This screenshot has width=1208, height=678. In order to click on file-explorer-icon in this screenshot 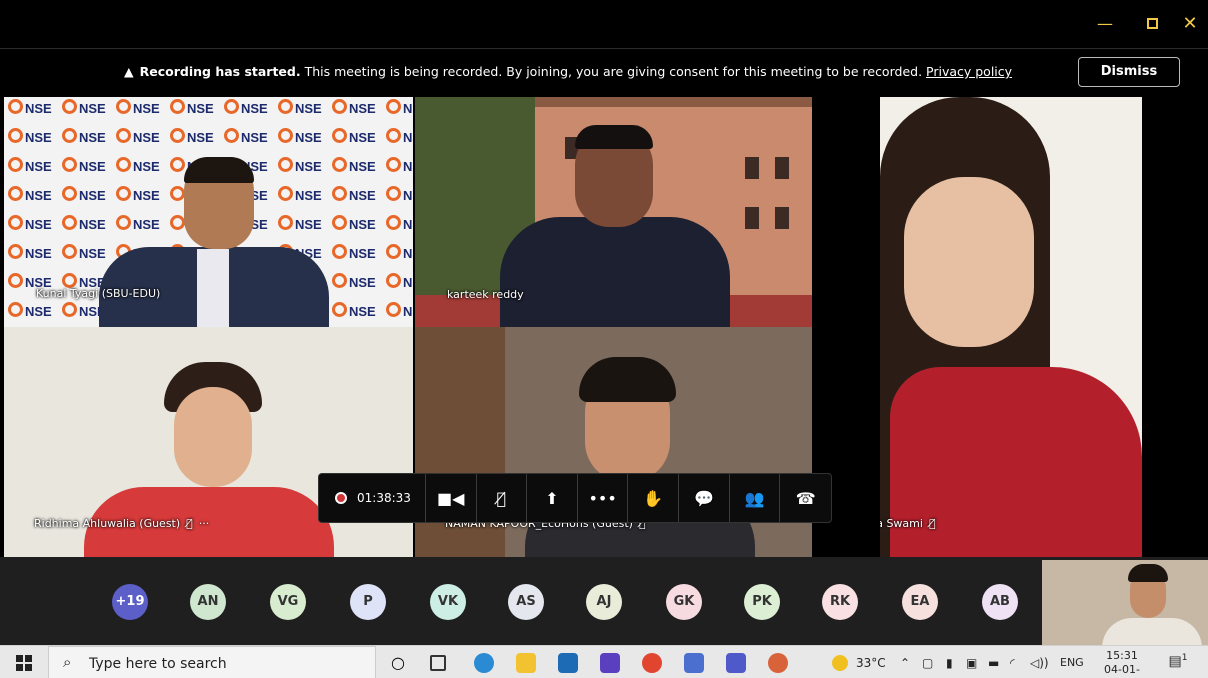, I will do `click(526, 663)`.